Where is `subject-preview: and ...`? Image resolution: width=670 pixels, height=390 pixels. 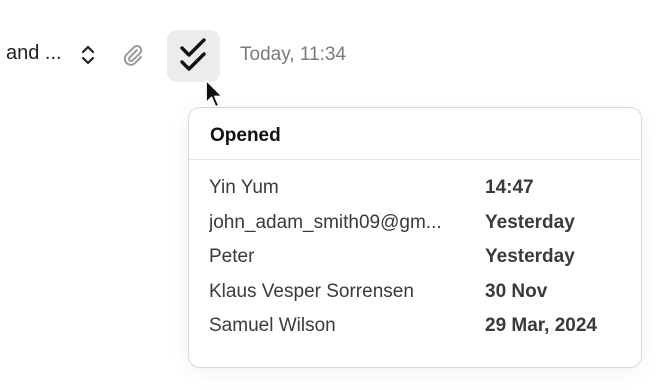 subject-preview: and ... is located at coordinates (34, 53).